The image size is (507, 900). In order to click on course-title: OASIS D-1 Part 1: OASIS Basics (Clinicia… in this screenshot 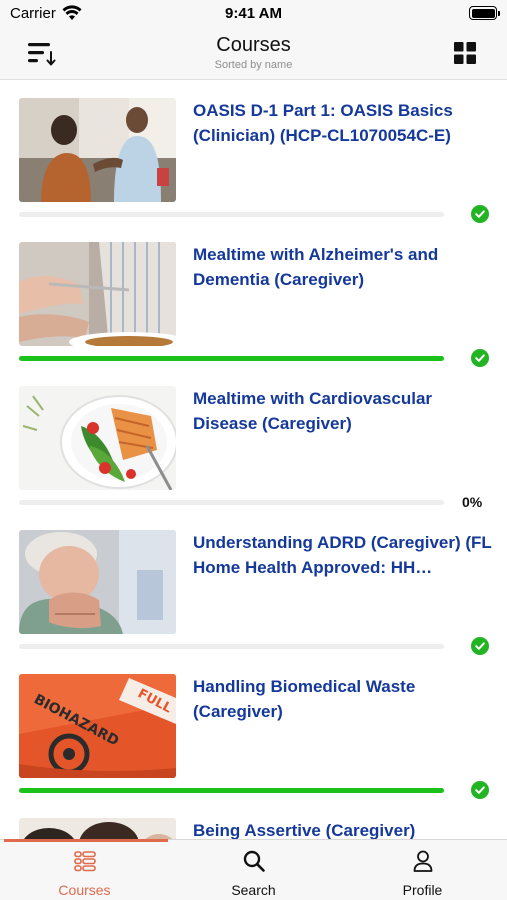, I will do `click(343, 123)`.